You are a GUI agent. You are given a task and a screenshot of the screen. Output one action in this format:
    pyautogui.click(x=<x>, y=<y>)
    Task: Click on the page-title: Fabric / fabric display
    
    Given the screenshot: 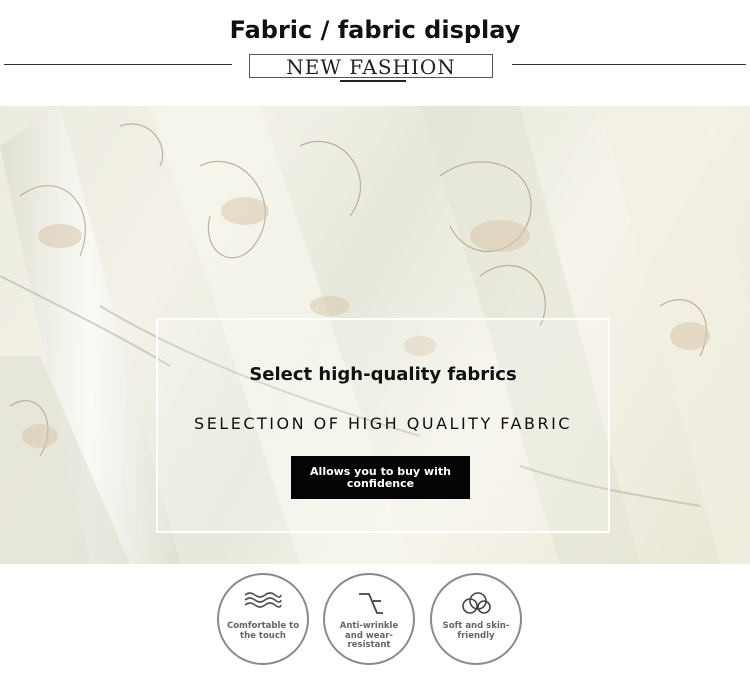 What is the action you would take?
    pyautogui.click(x=375, y=30)
    